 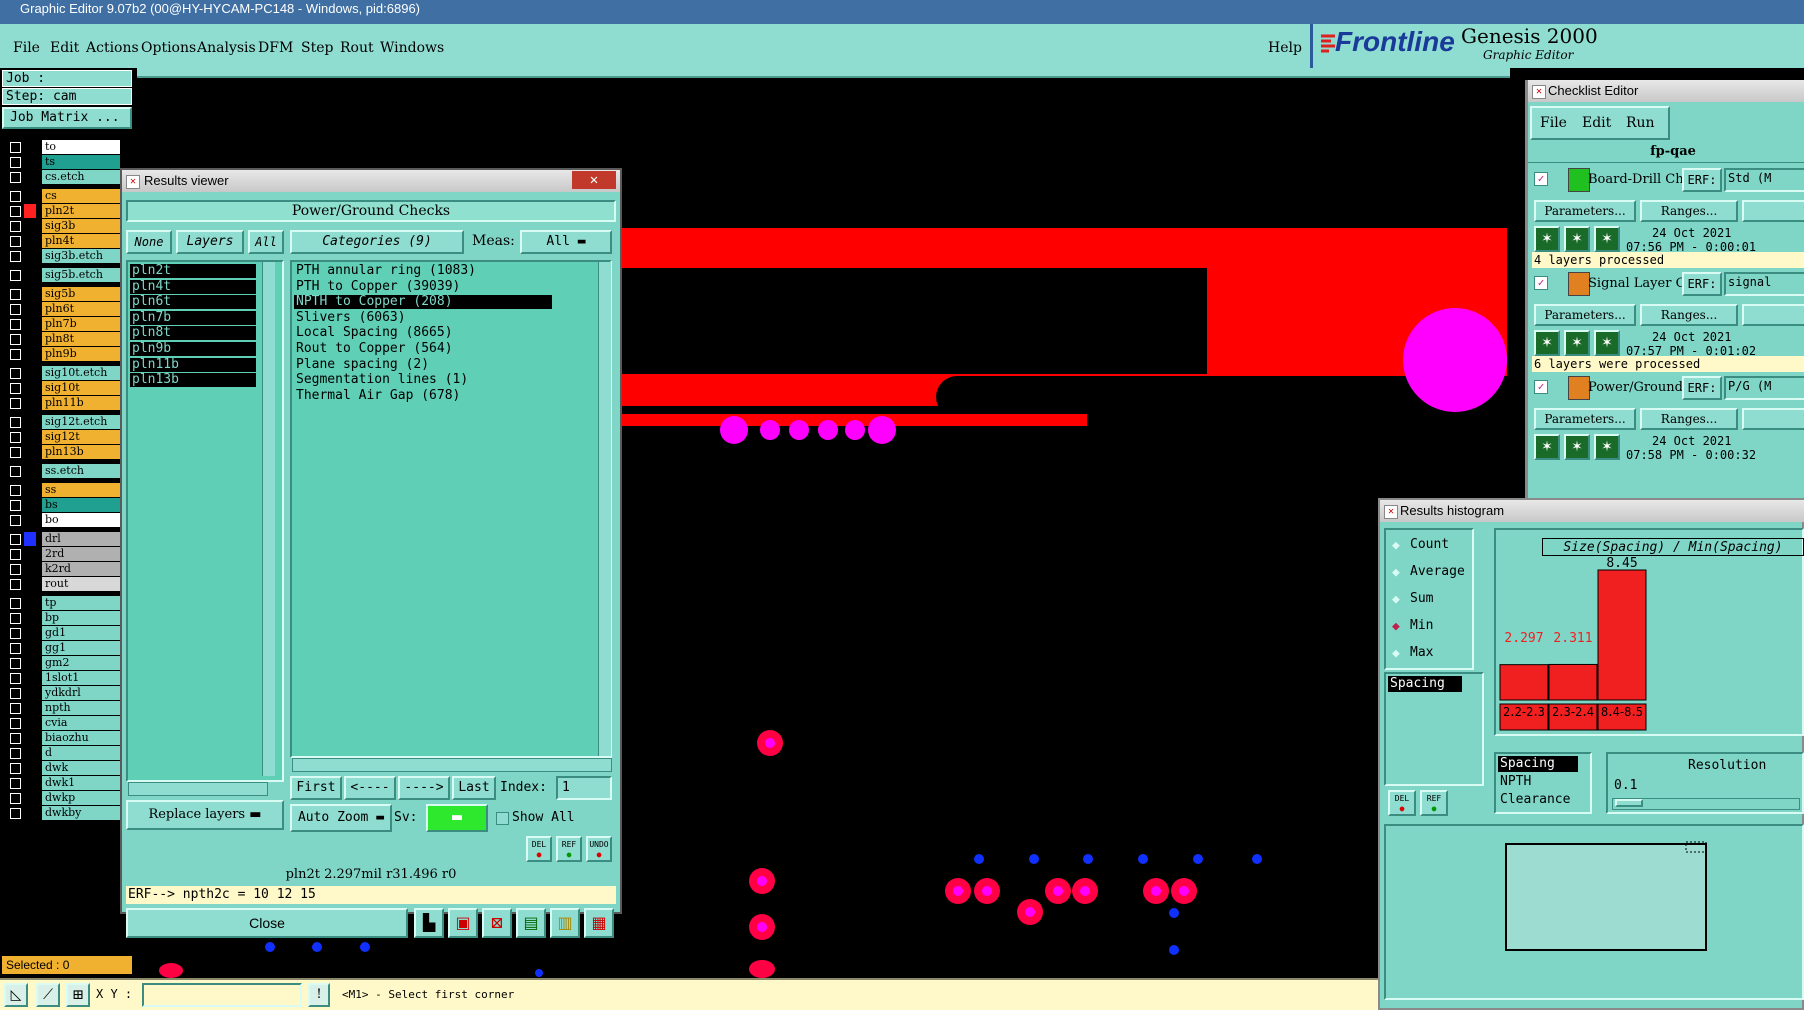 What do you see at coordinates (457, 818) in the screenshot?
I see `sv-color-select: ▬` at bounding box center [457, 818].